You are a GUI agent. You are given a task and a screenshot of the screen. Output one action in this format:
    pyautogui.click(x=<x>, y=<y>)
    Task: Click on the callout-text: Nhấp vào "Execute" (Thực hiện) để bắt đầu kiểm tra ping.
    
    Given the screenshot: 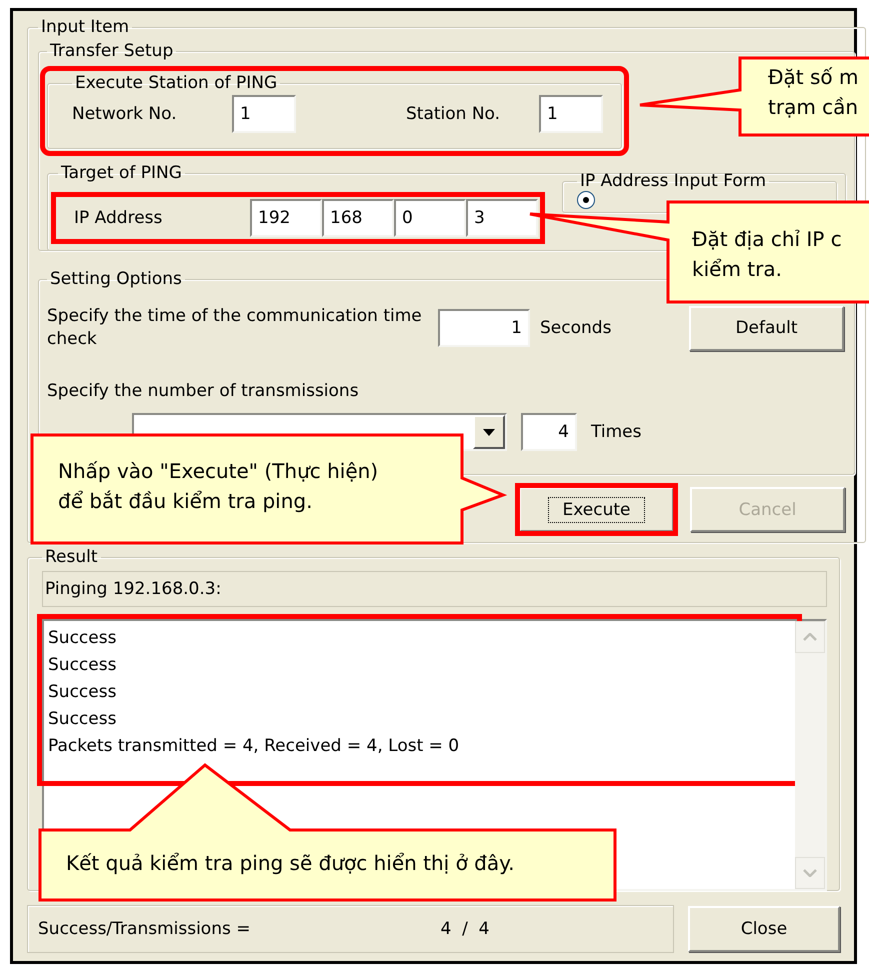 What is the action you would take?
    pyautogui.click(x=218, y=486)
    